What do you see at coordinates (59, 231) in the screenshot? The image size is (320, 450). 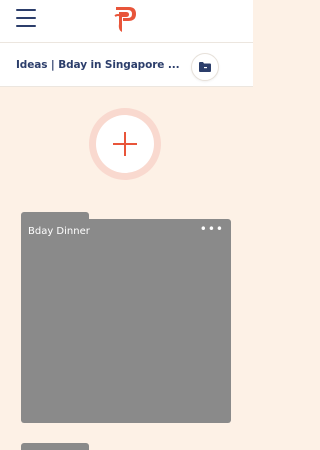 I see `folder-card-title: Bday Dinner` at bounding box center [59, 231].